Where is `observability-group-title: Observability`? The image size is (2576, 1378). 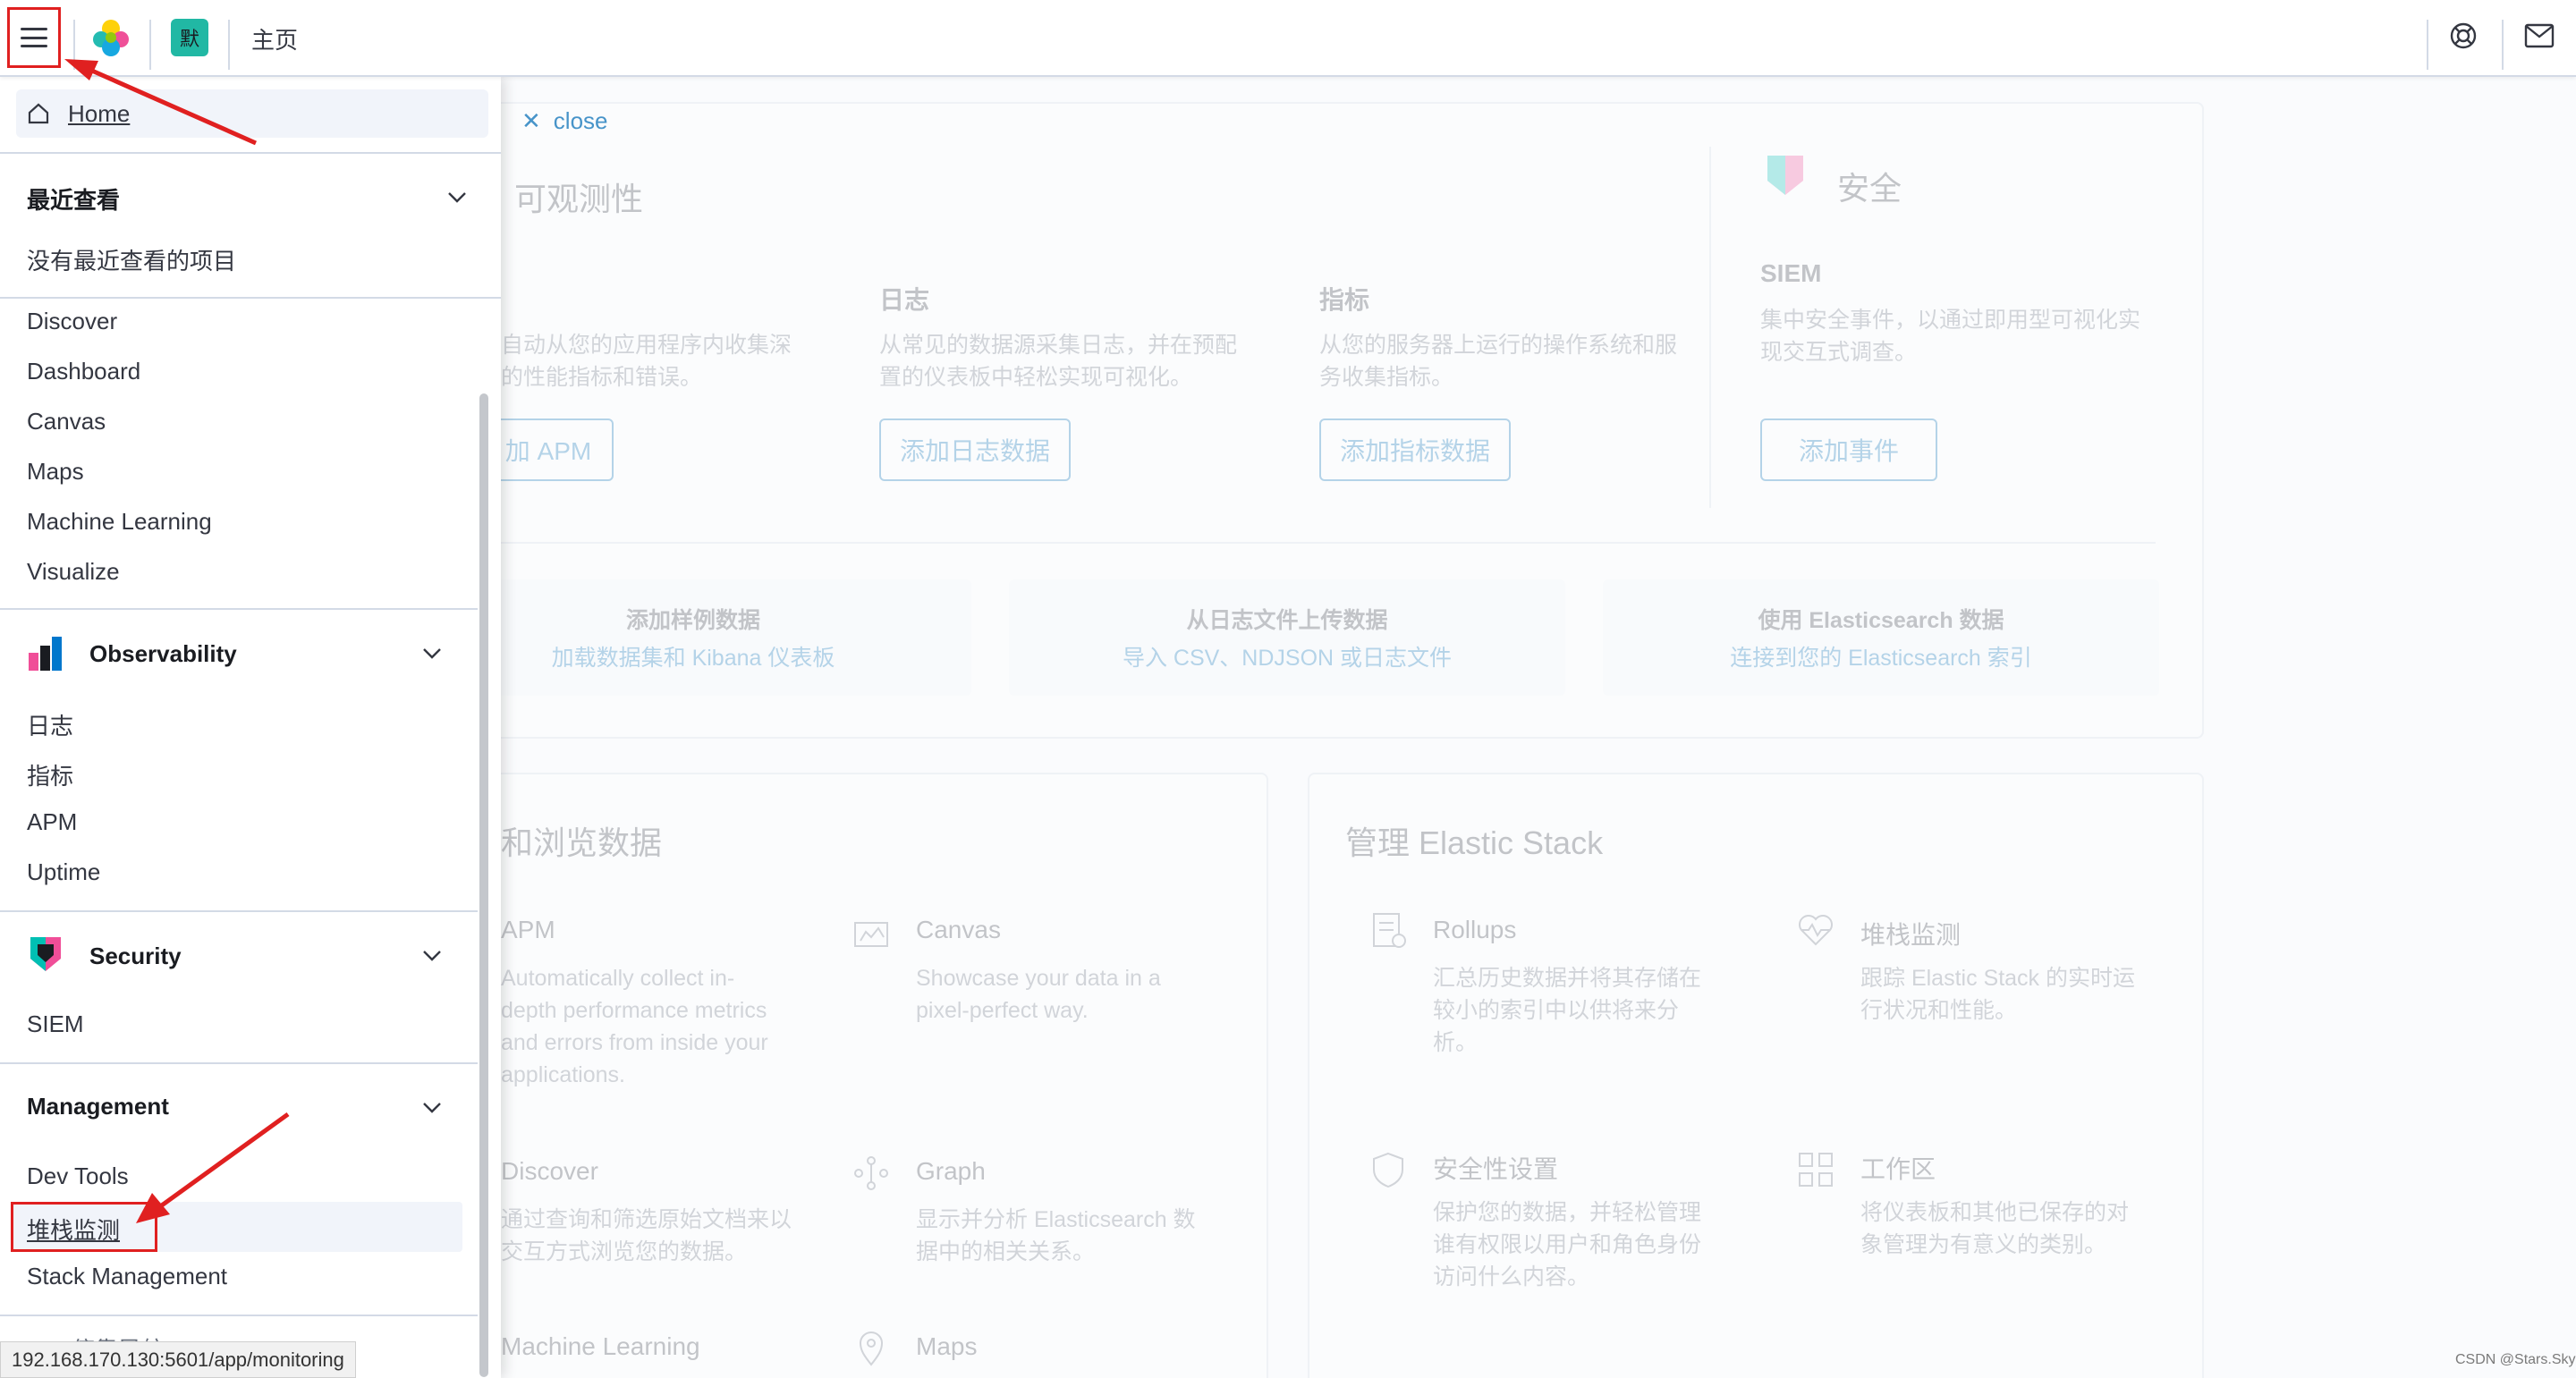
observability-group-title: Observability is located at coordinates (163, 654).